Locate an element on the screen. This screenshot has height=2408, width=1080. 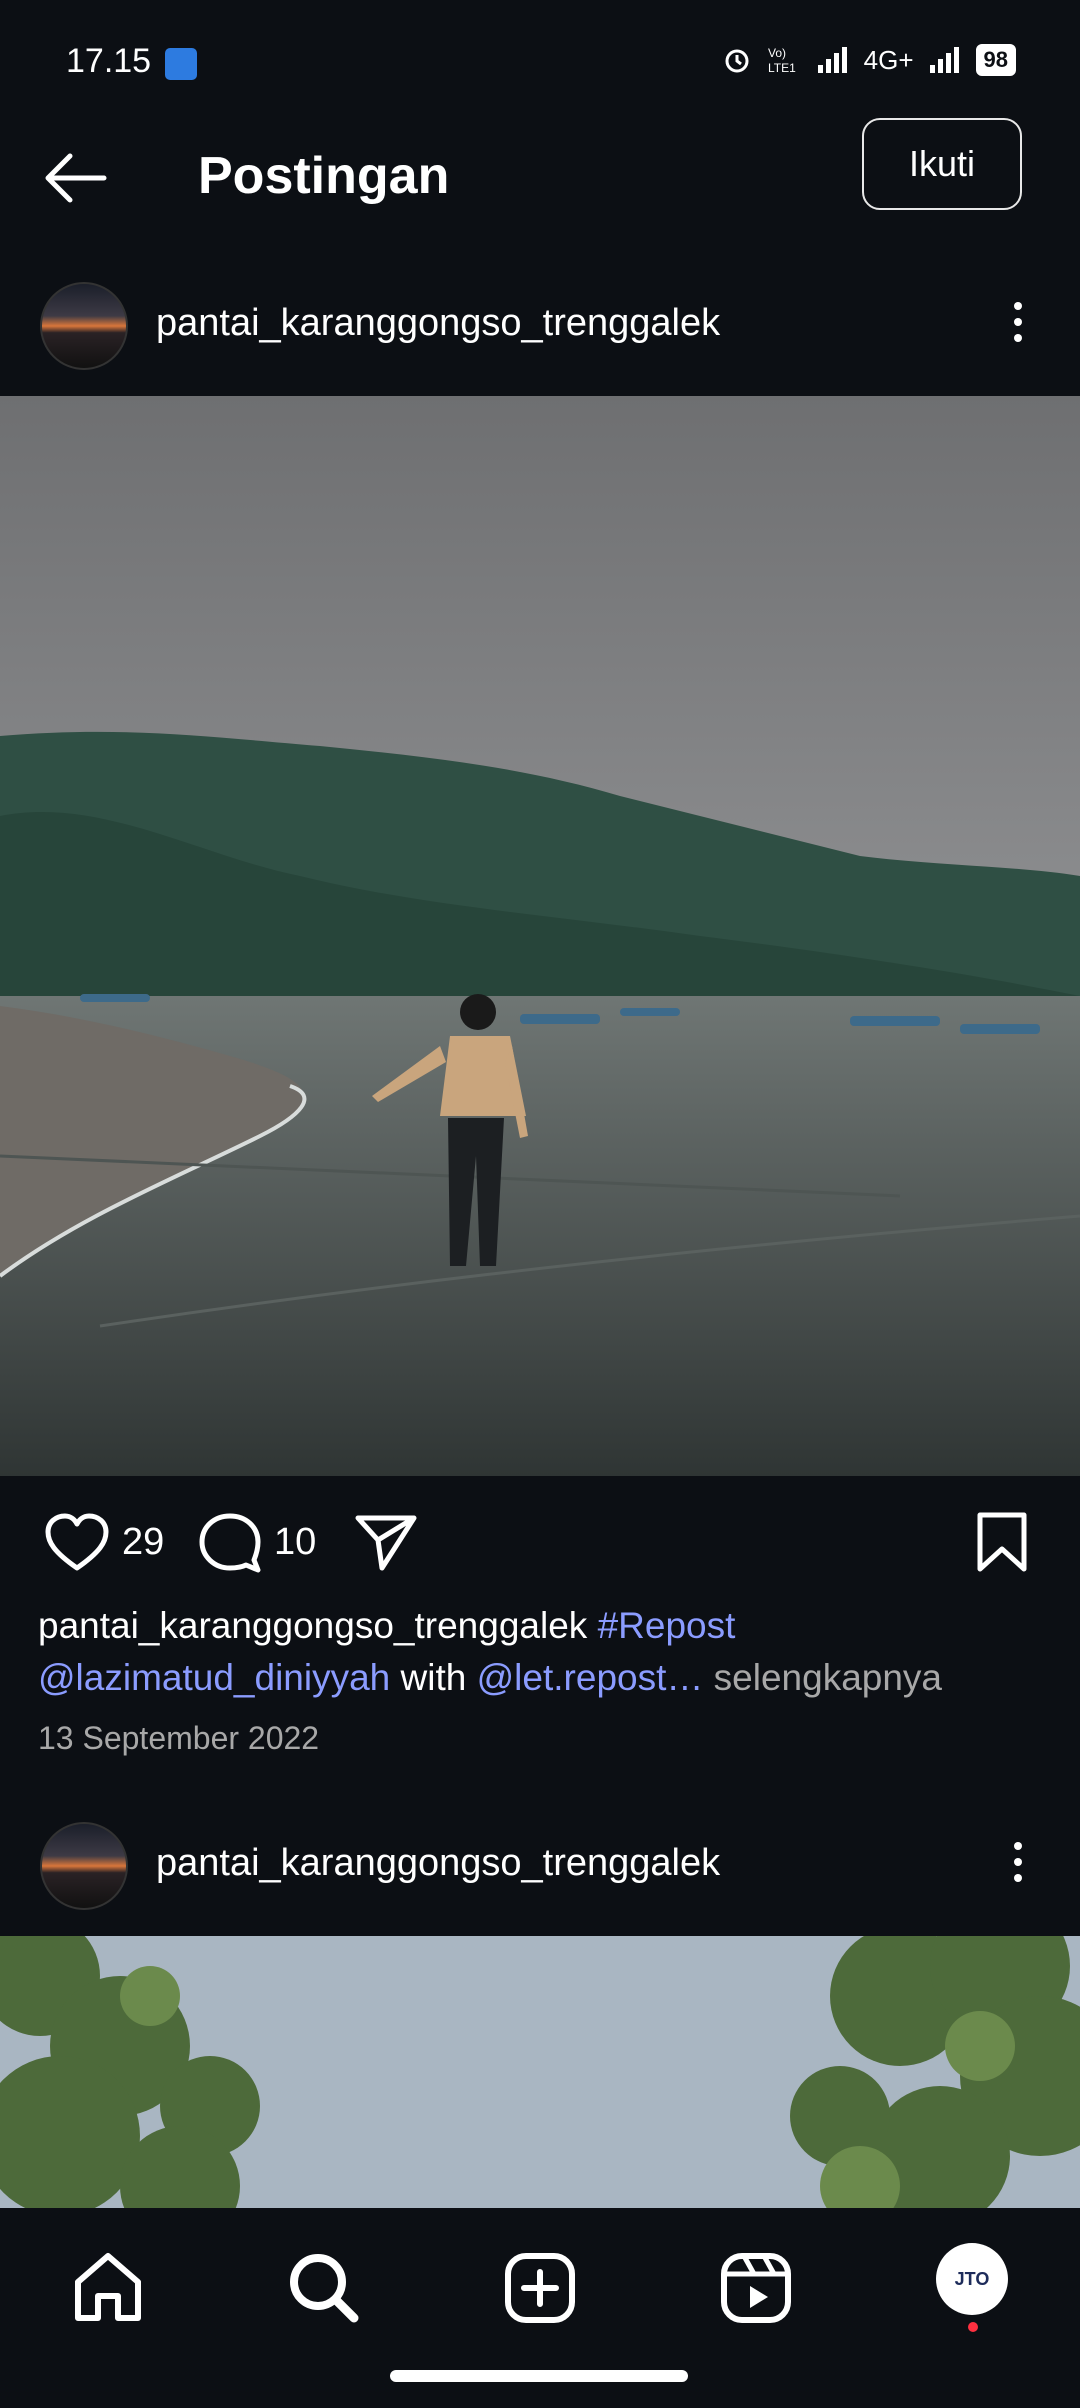
nav-search is located at coordinates (324, 2288).